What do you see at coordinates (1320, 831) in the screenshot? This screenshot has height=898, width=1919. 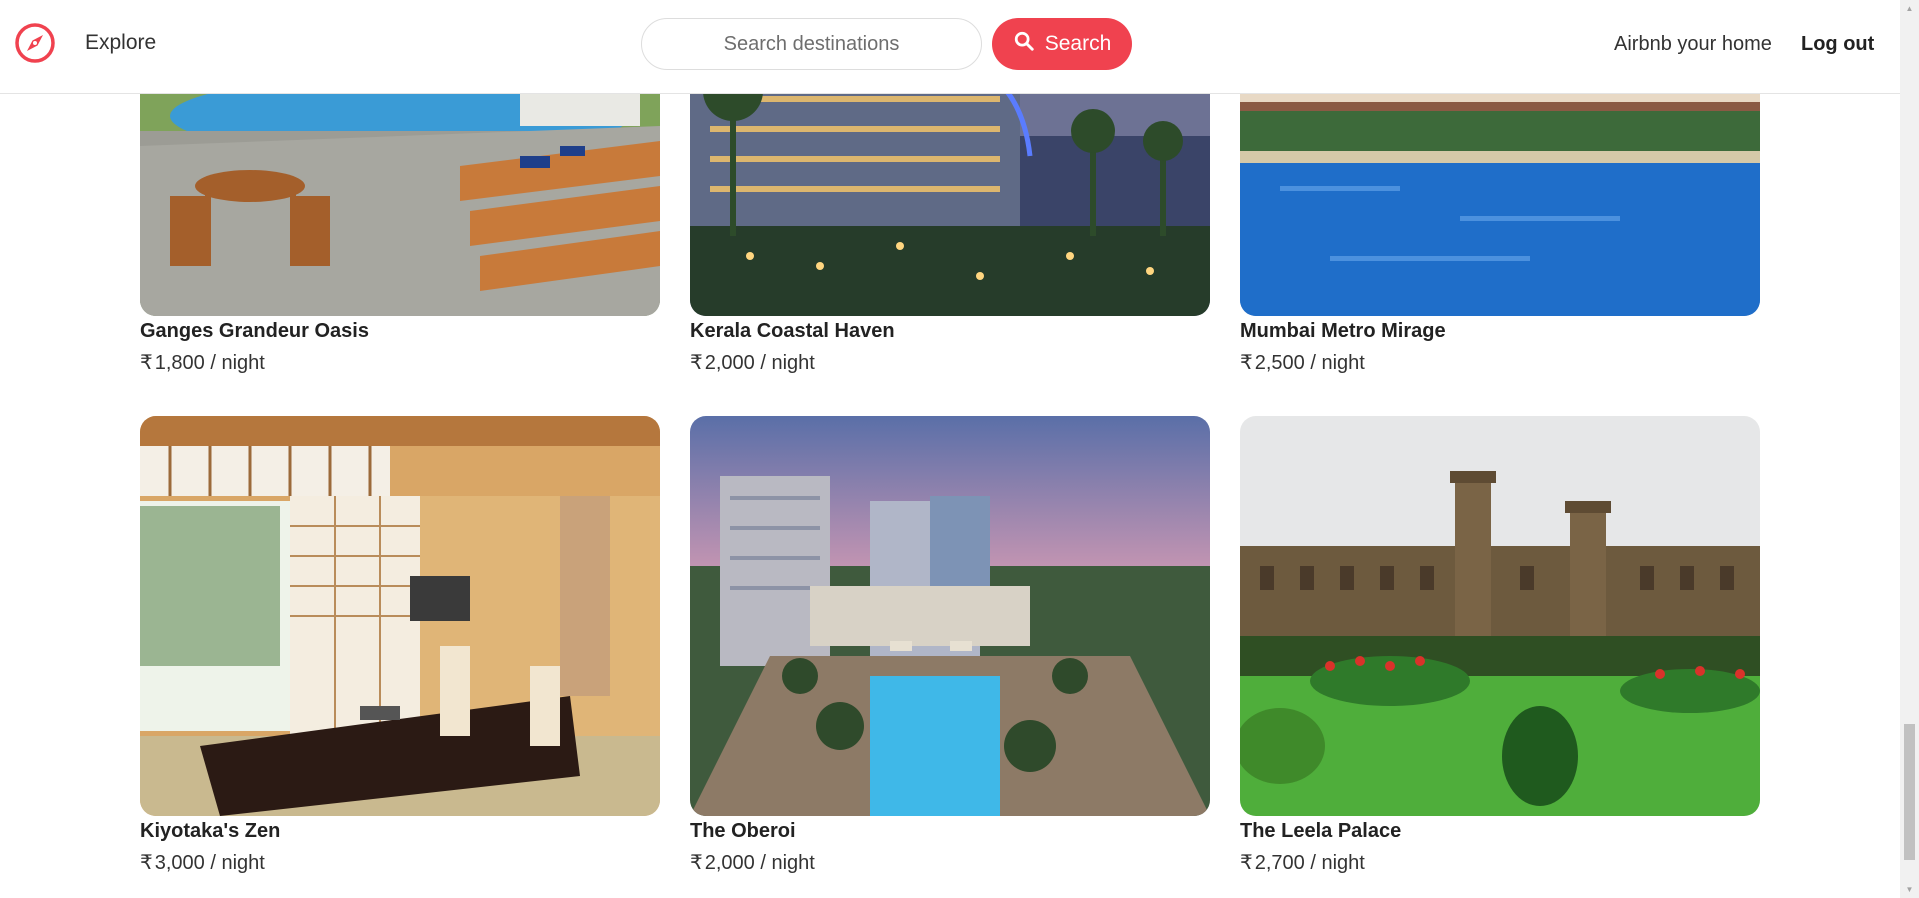 I see `listing-name: The Leela Palace` at bounding box center [1320, 831].